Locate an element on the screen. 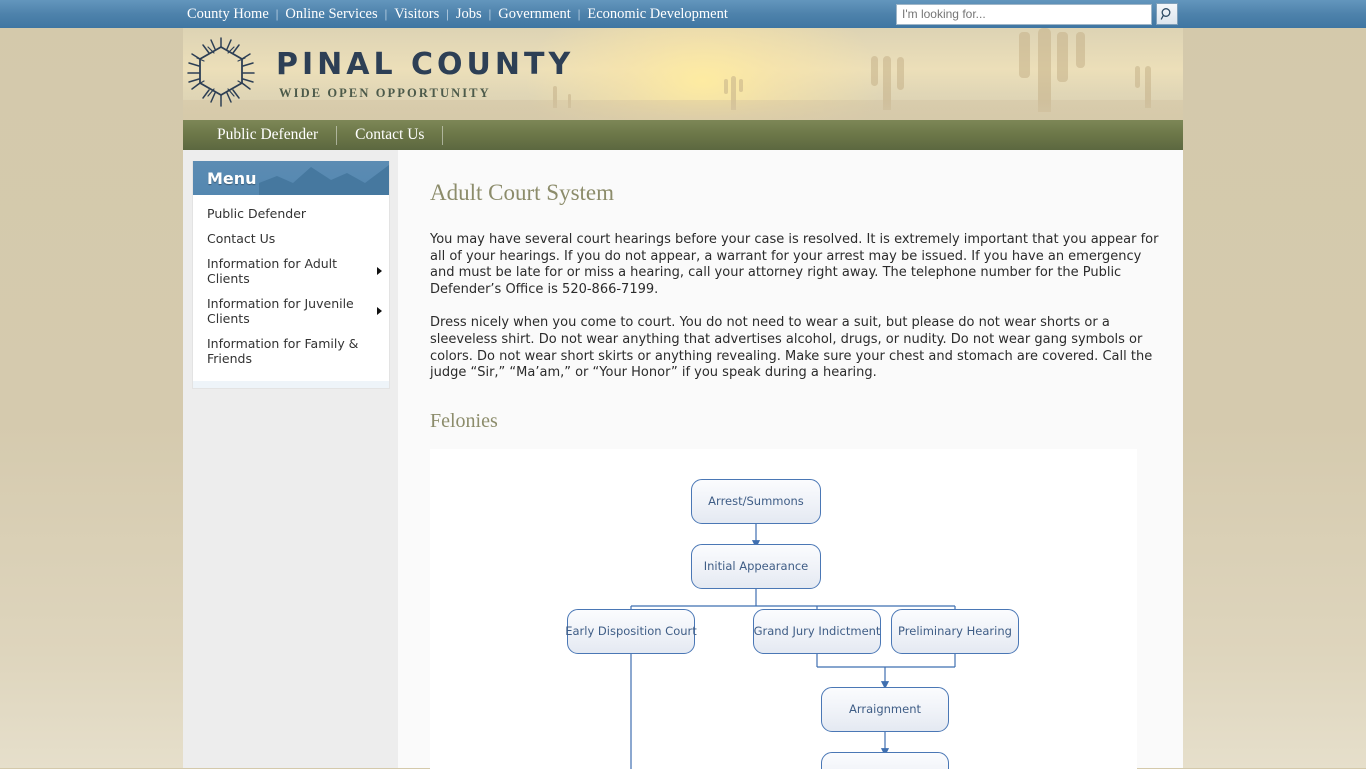 Image resolution: width=1366 pixels, height=769 pixels. flowchart-node-grand-jury-indictment: Grand Jury Indictment is located at coordinates (817, 631).